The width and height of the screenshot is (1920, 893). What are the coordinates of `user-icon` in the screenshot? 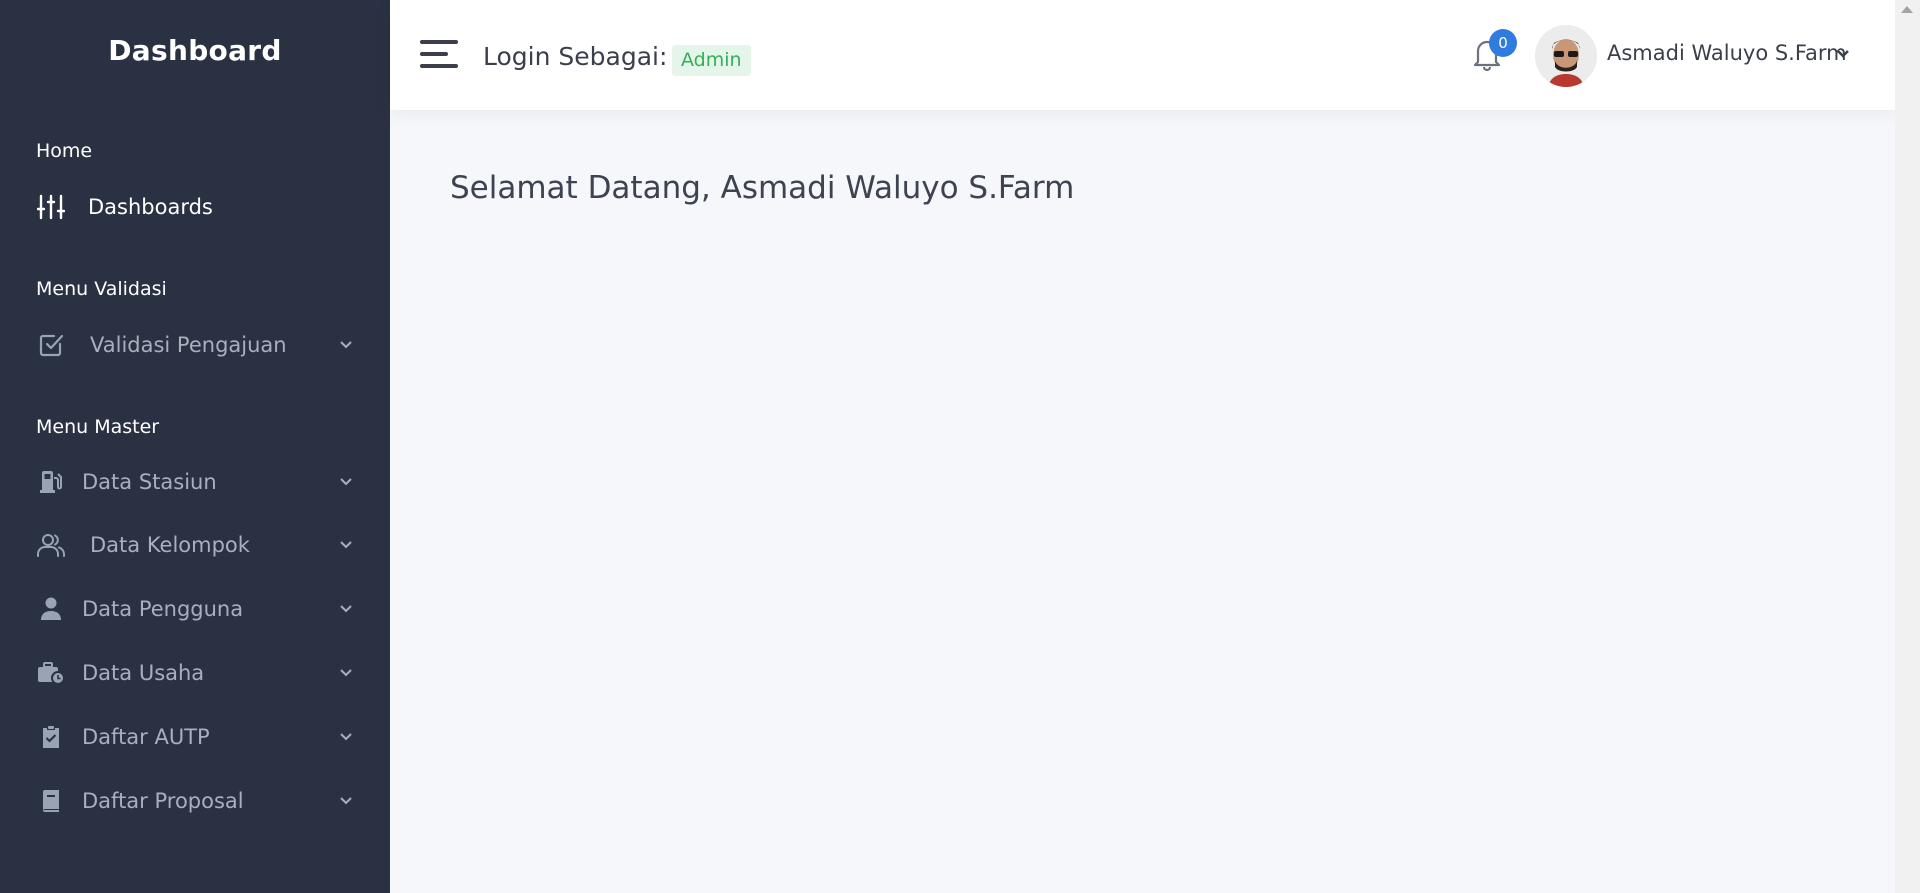 It's located at (51, 609).